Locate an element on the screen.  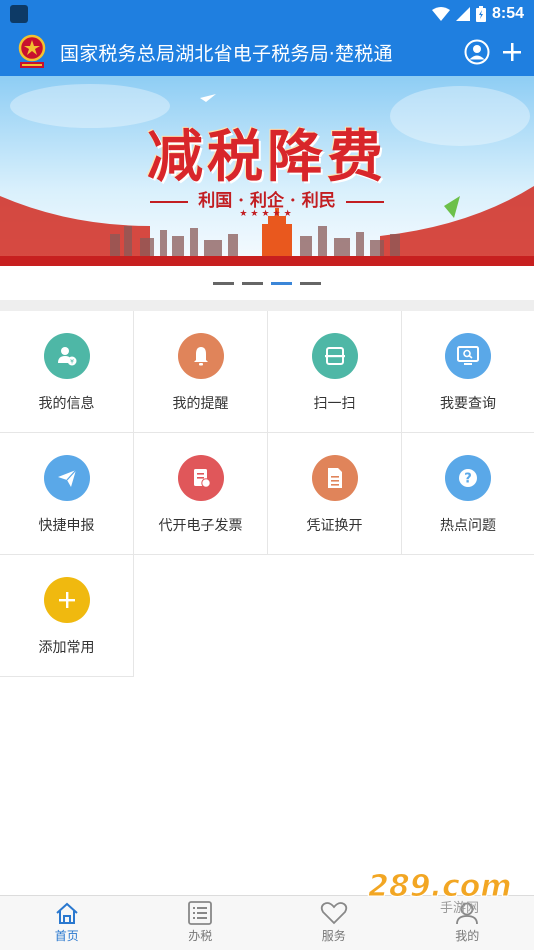
status-time: 8:54 is located at coordinates (507, 13).